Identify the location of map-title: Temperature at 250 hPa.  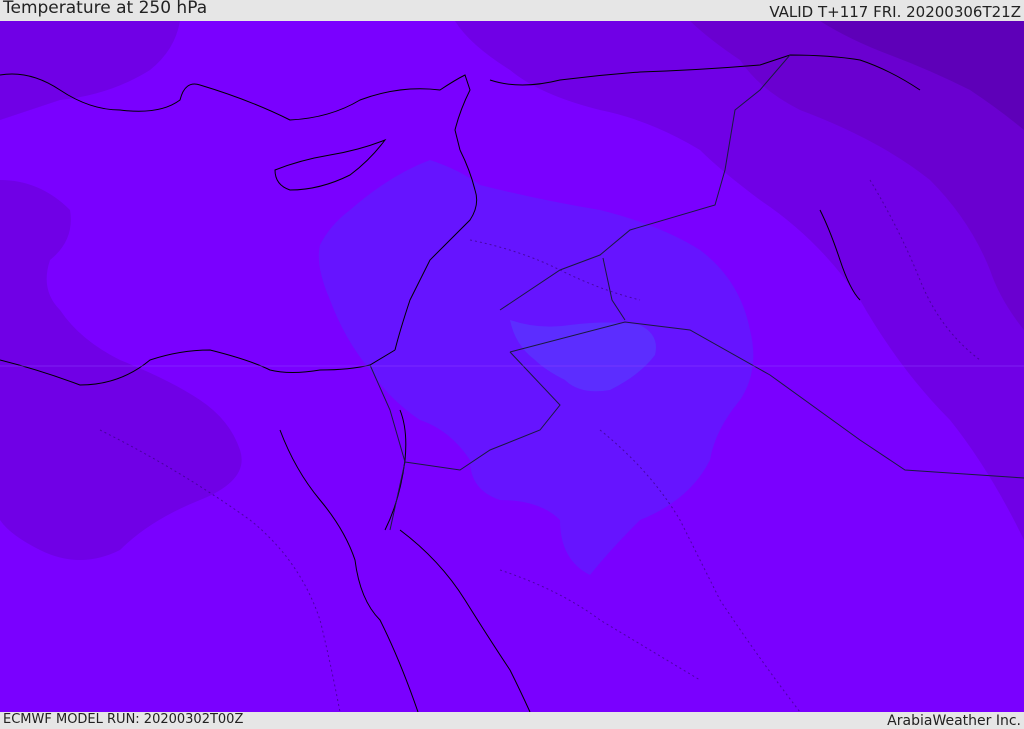
(105, 9).